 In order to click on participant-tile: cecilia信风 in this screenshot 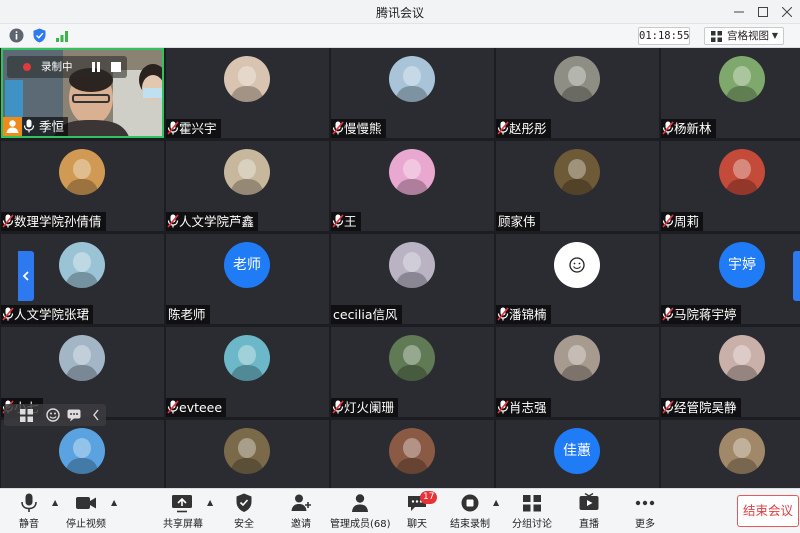, I will do `click(412, 279)`.